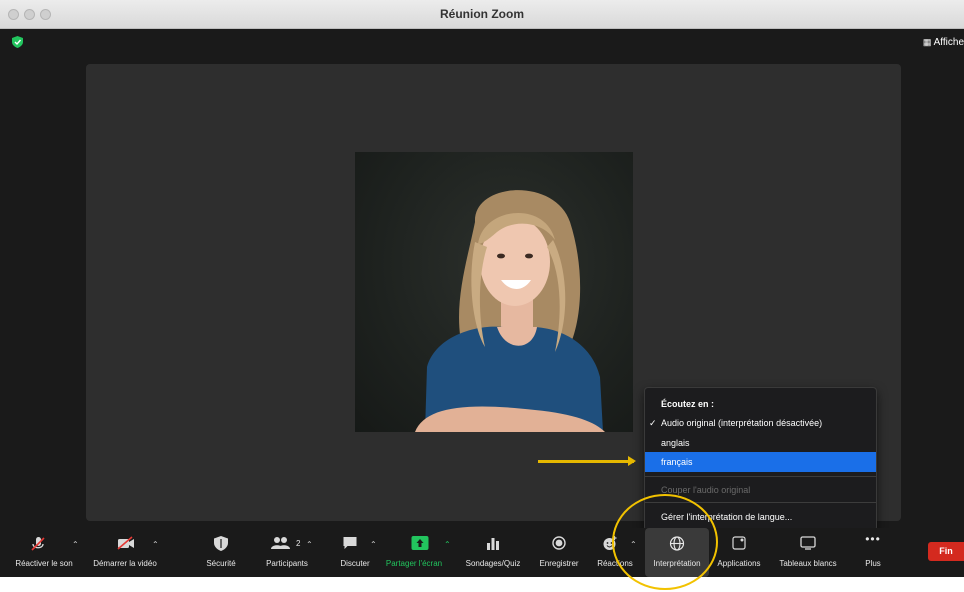  What do you see at coordinates (677, 543) in the screenshot?
I see `globe-icon` at bounding box center [677, 543].